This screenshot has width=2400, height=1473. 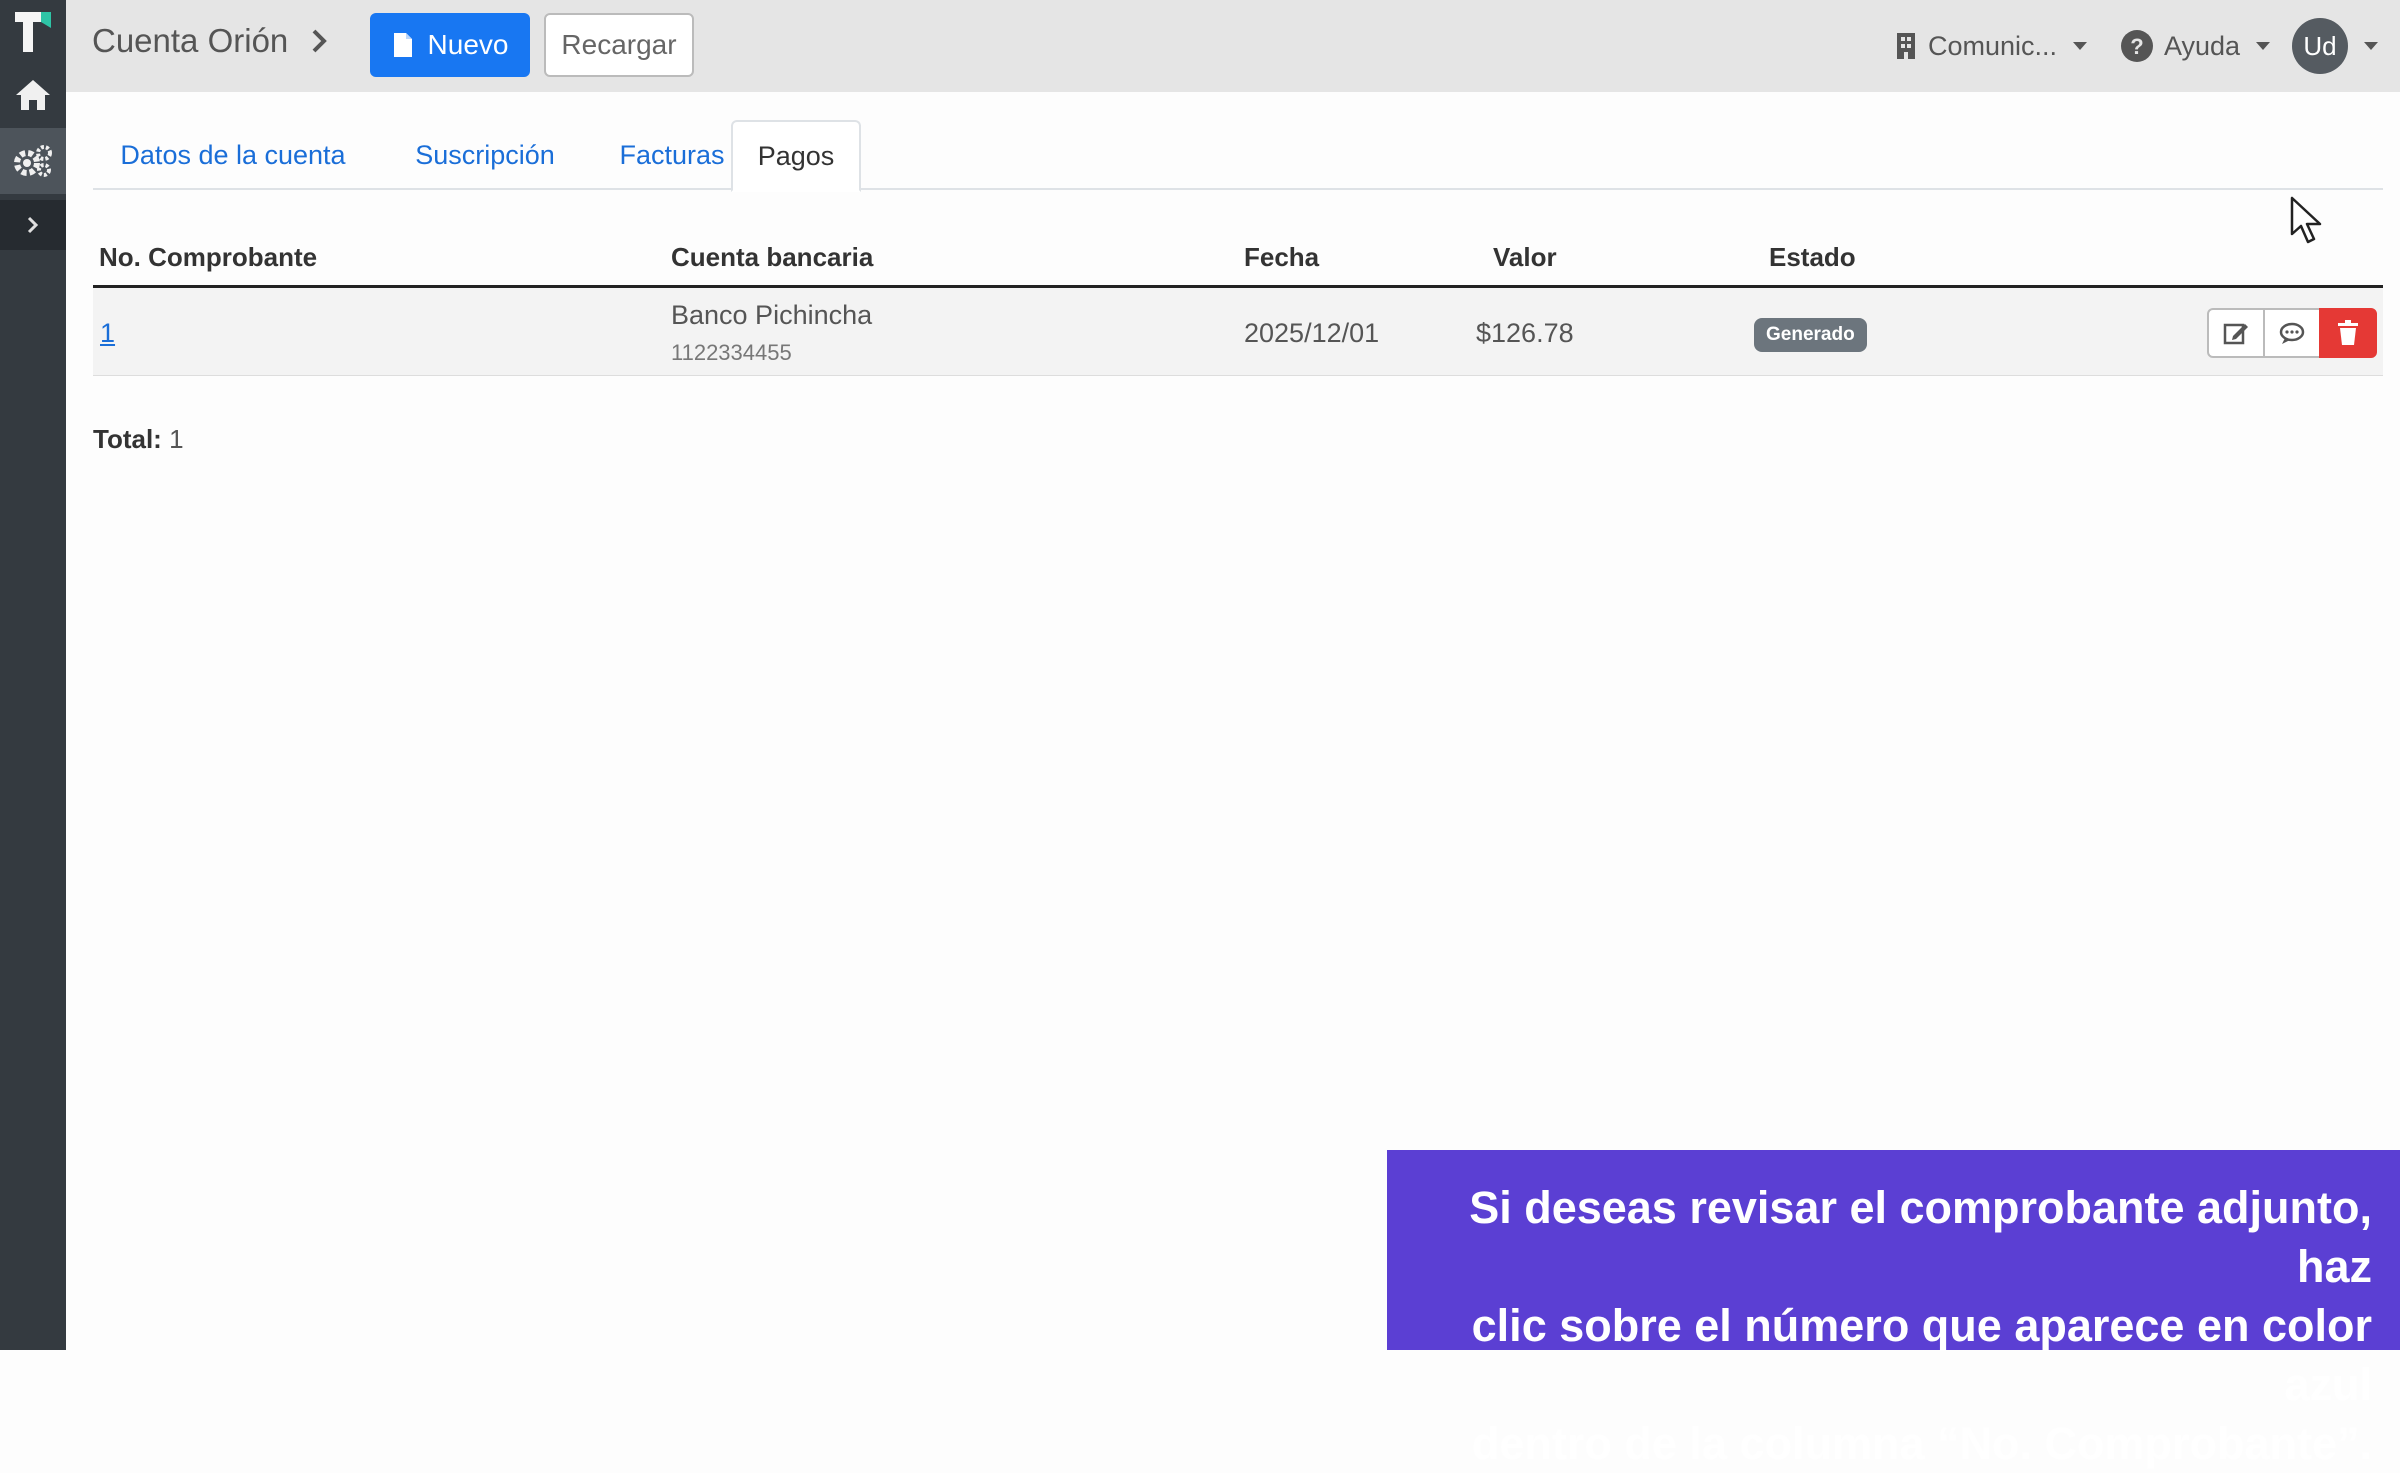 I want to click on breadcrumb: Cuenta Orión, so click(x=210, y=41).